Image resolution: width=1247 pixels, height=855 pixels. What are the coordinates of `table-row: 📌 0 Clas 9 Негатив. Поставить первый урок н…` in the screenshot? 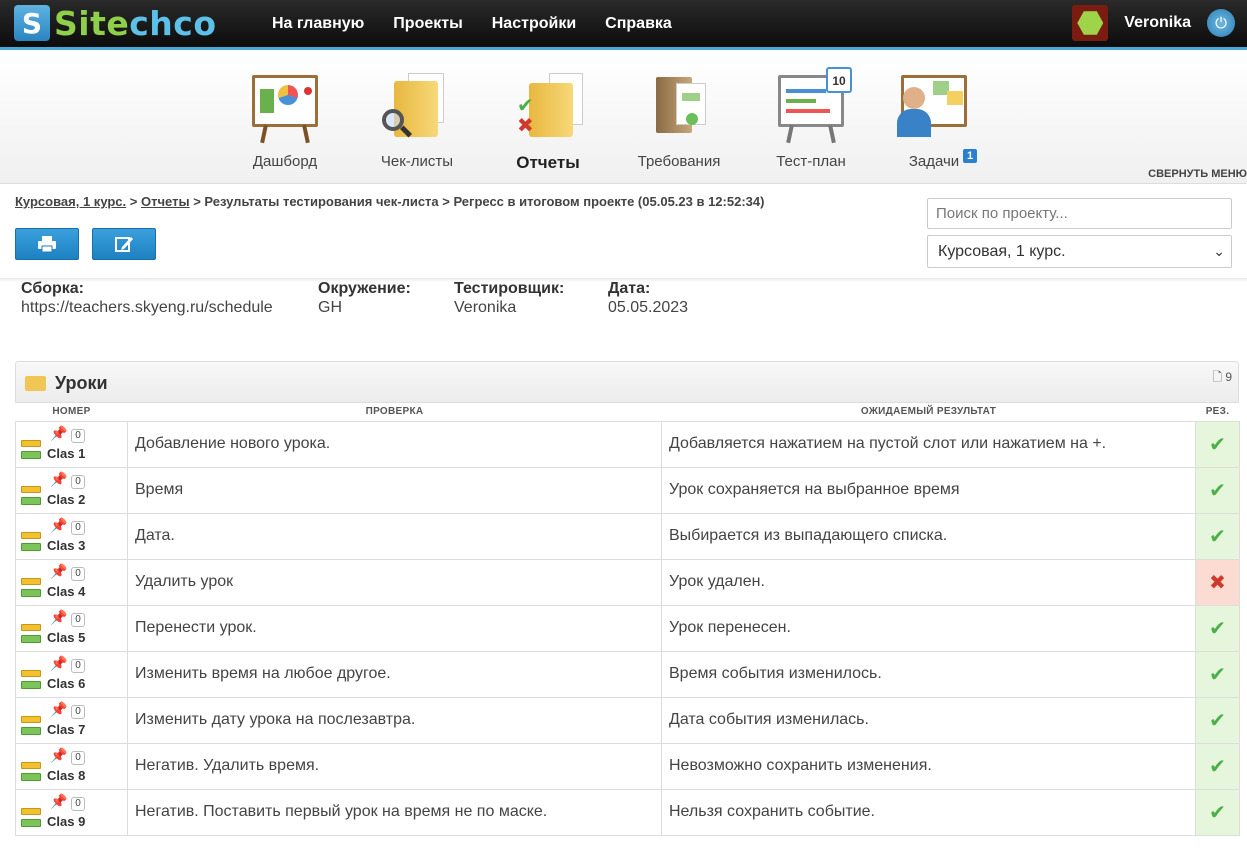 It's located at (627, 812).